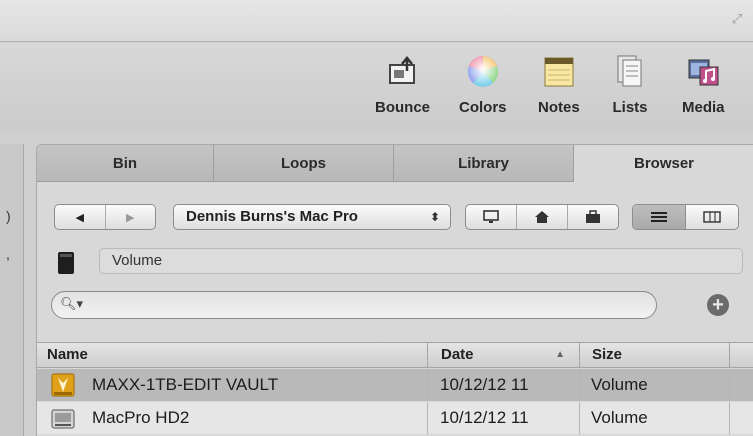 The width and height of the screenshot is (753, 436). I want to click on colors-button: Colors, so click(483, 89).